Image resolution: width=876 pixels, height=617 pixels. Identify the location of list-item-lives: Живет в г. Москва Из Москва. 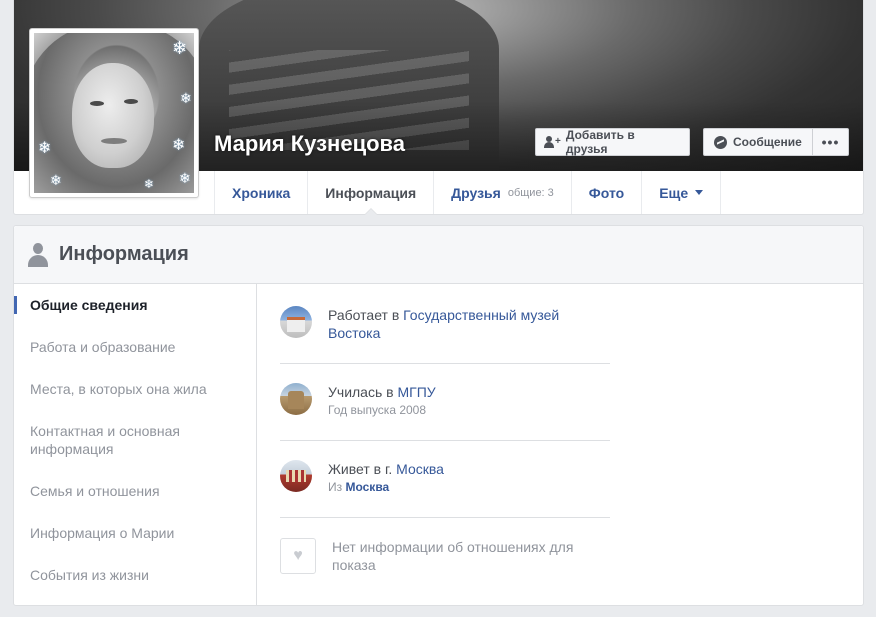
(445, 479).